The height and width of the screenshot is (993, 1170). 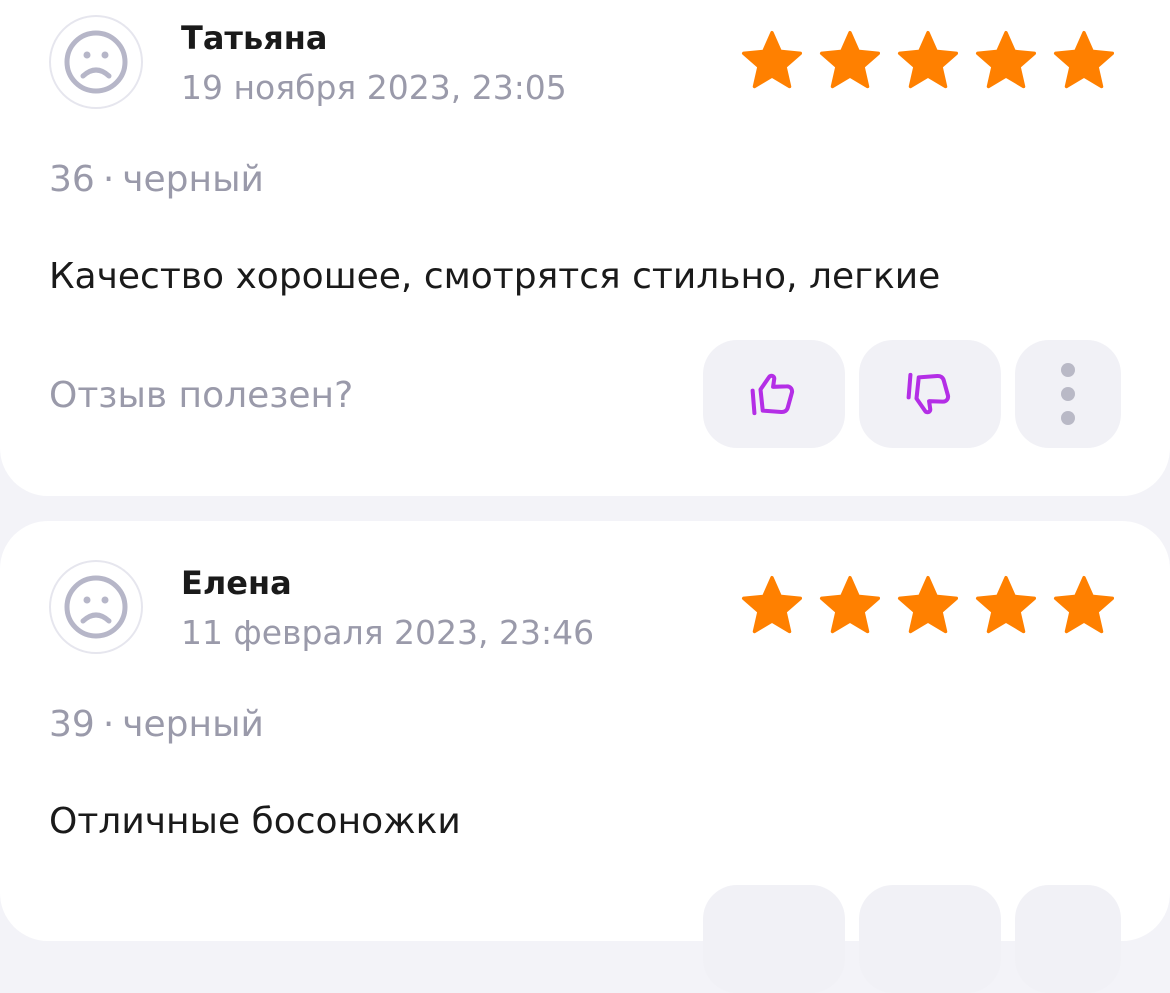 I want to click on variant-size: 39, so click(x=72, y=724).